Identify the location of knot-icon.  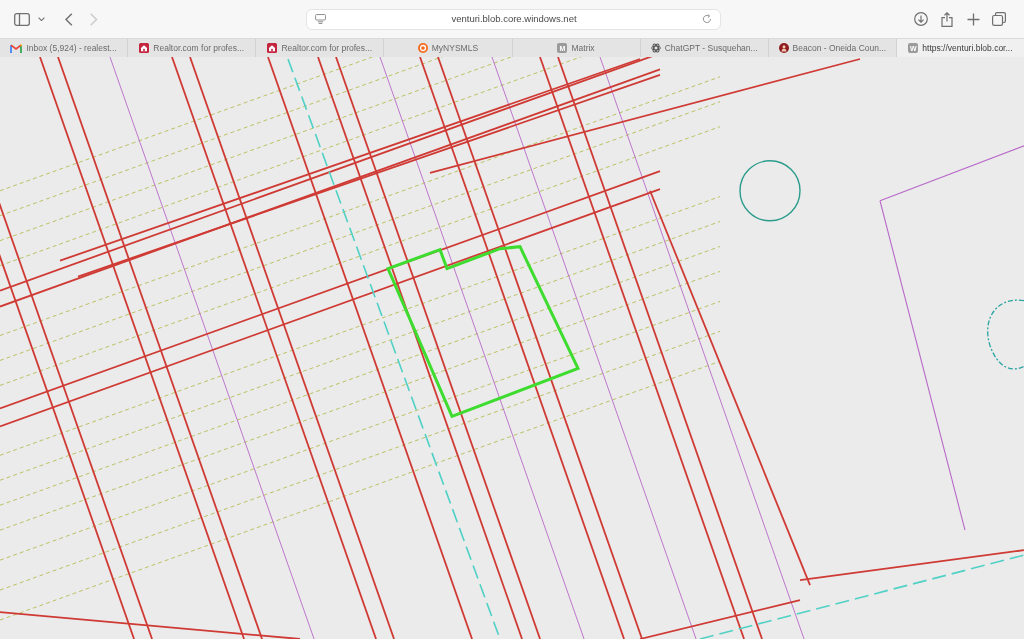
(655, 48).